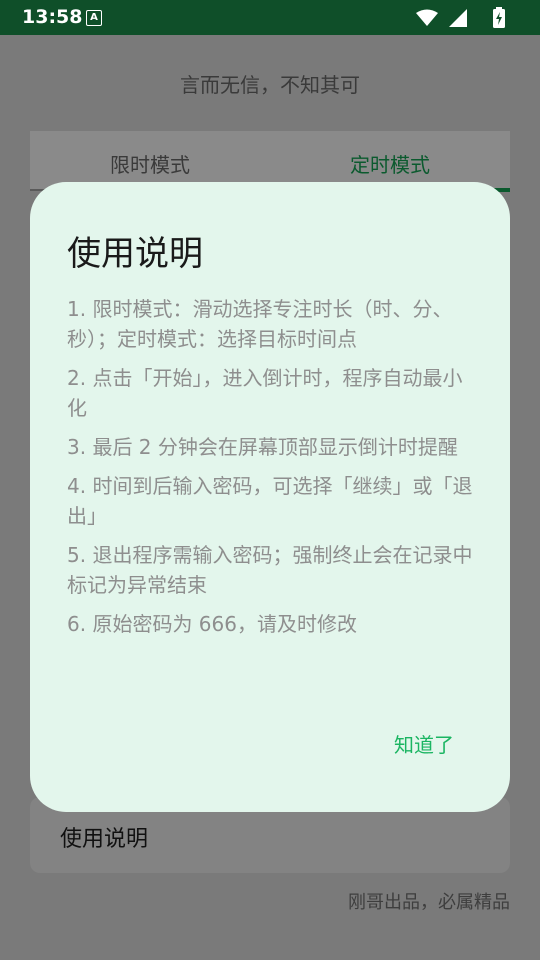 The width and height of the screenshot is (540, 960). I want to click on footer-text: 刚哥出品，必属精品, so click(429, 902).